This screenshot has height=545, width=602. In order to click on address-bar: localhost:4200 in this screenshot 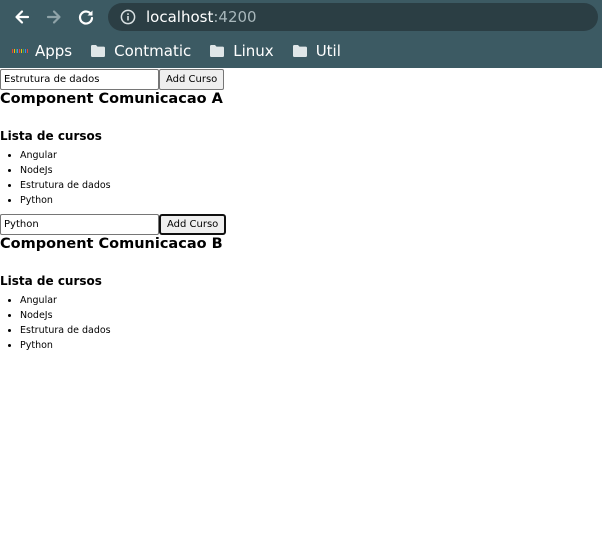, I will do `click(353, 17)`.